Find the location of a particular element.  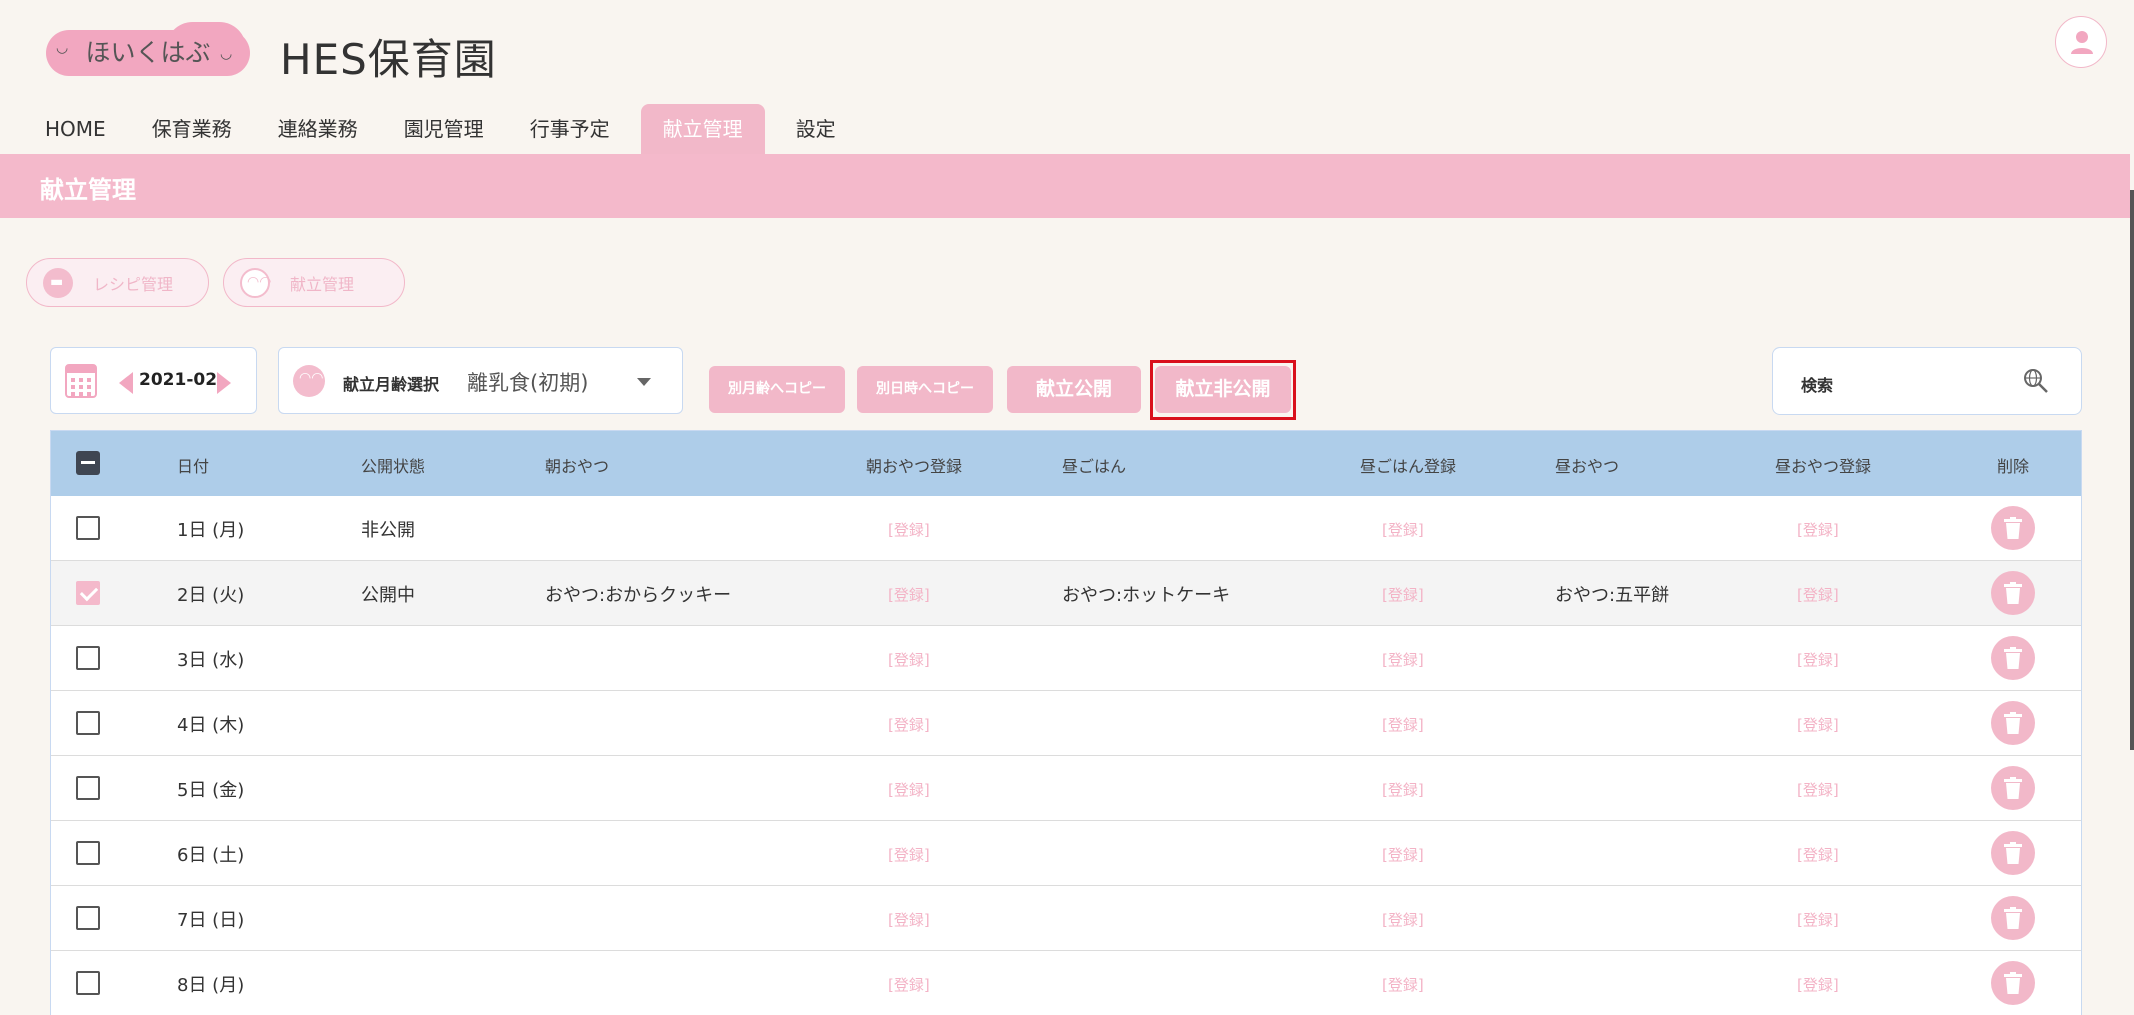

main-nav: HOME 保育業務 連絡業務 園児管理 行事予定 献立管理 設定 is located at coordinates (448, 129).